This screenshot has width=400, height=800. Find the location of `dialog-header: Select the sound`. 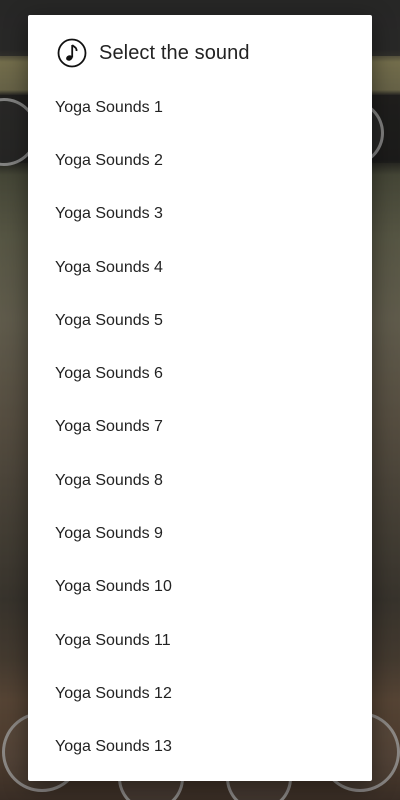

dialog-header: Select the sound is located at coordinates (200, 53).